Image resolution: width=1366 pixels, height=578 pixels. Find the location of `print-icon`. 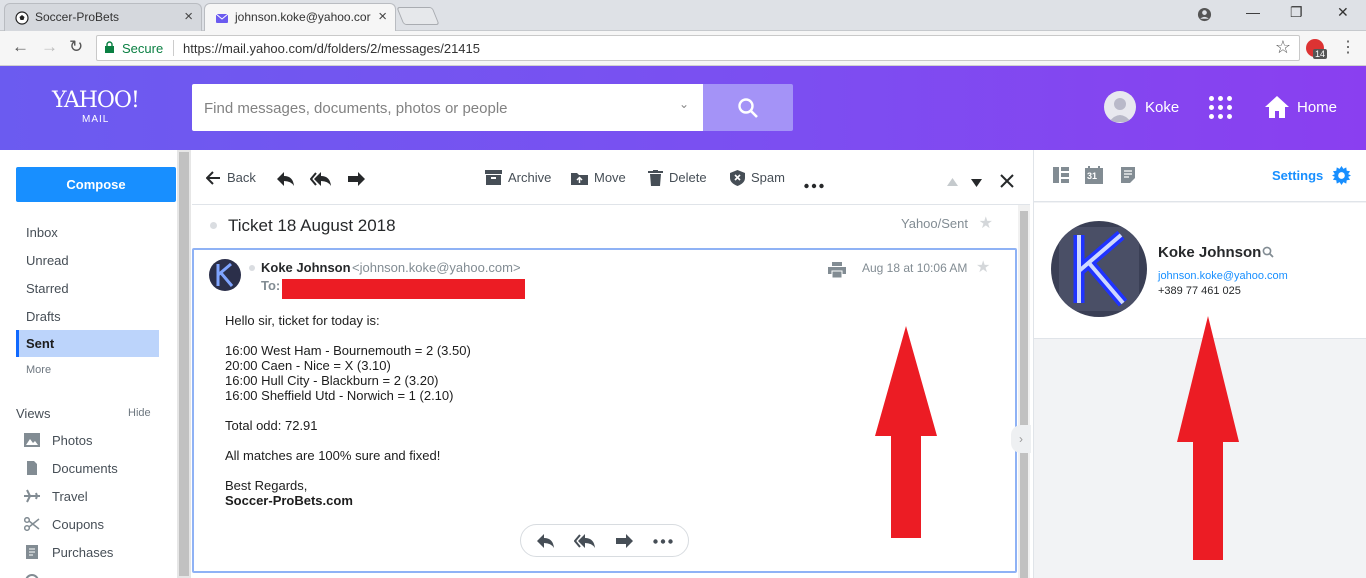

print-icon is located at coordinates (837, 270).